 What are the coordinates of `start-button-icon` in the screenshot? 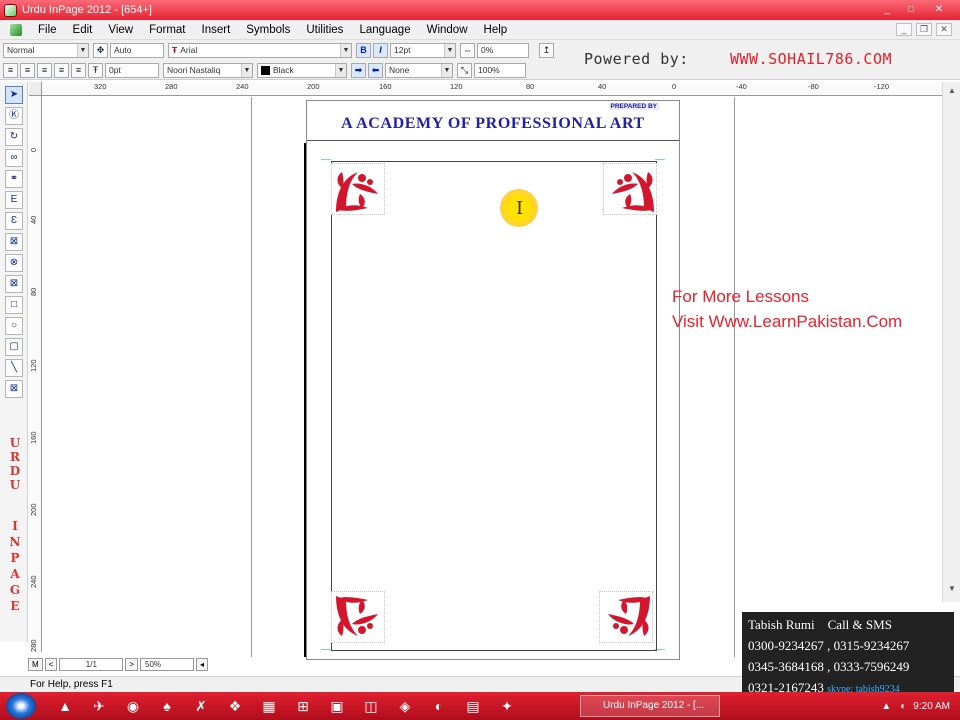 It's located at (21, 706).